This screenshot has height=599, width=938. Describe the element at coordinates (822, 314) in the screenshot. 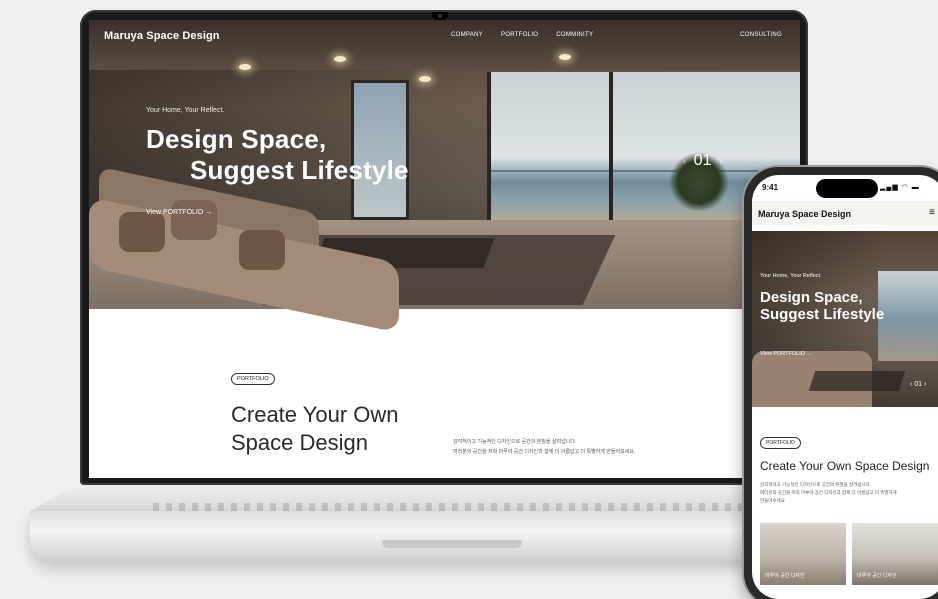

I see `phone-hero-title-line2: Suggest Lifestyle` at that location.